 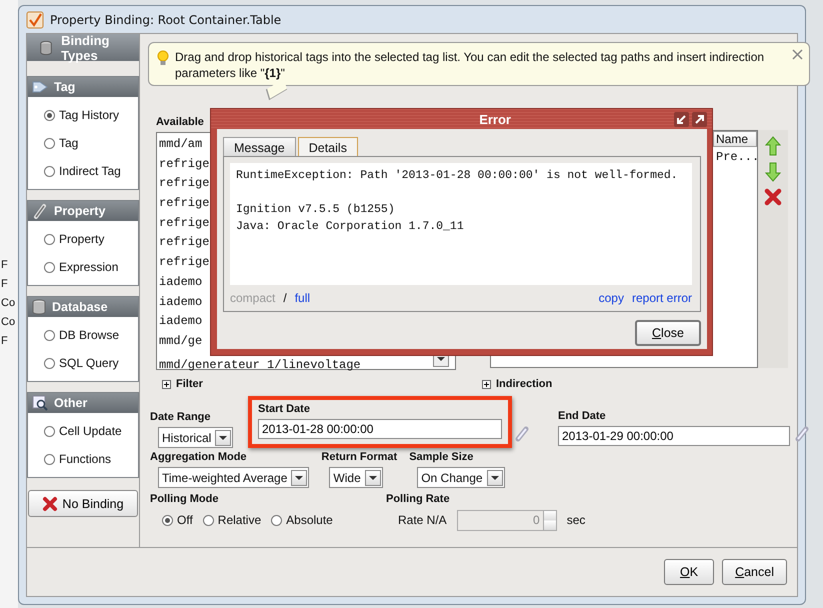 I want to click on report-error-link: report error, so click(x=662, y=298).